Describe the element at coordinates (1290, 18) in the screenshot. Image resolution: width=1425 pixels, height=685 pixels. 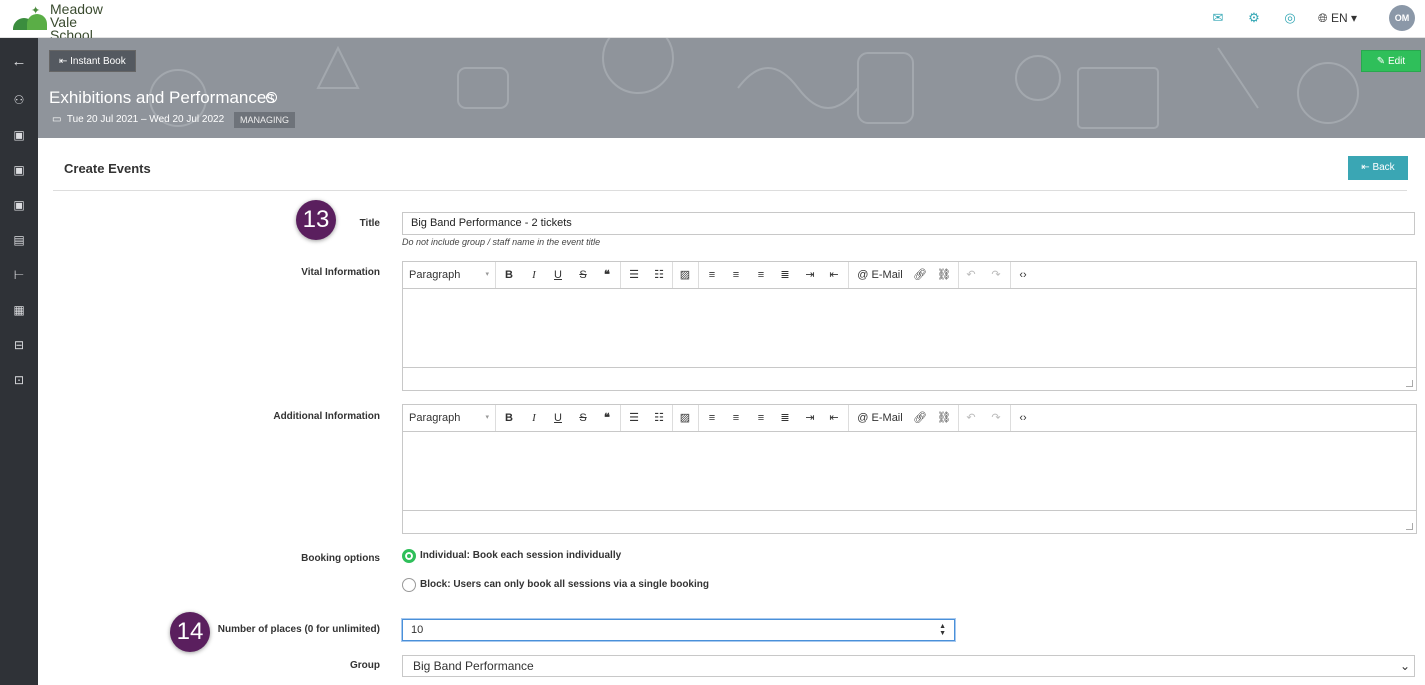
I see `help-icon: ◎` at that location.